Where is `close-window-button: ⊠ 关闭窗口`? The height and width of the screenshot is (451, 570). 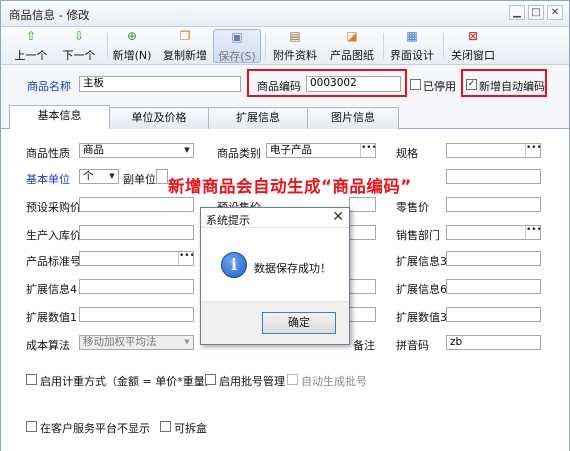 close-window-button: ⊠ 关闭窗口 is located at coordinates (473, 46).